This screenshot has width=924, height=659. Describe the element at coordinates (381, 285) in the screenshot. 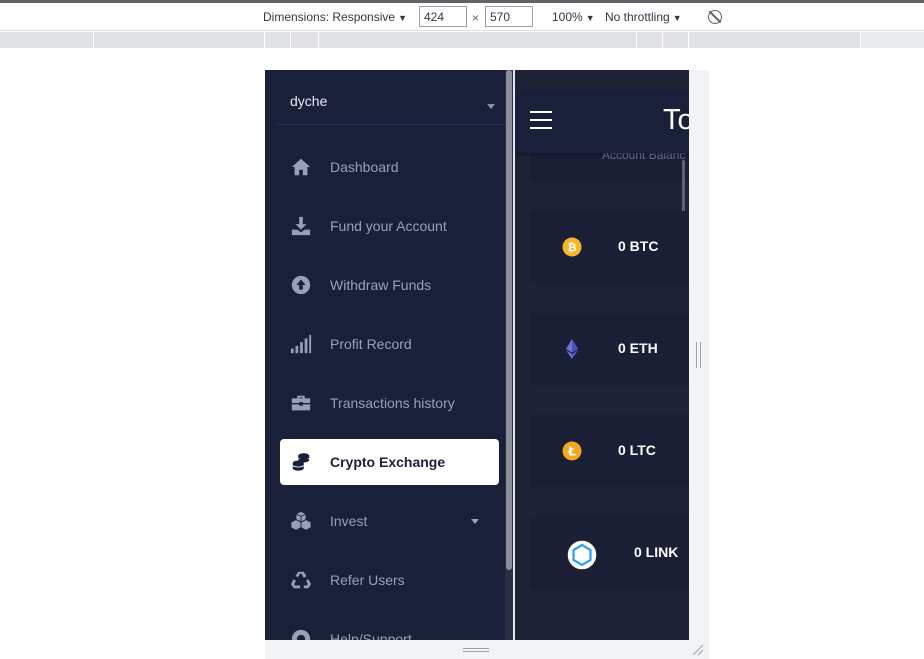

I see `sidebar-item-label: Withdraw Funds` at that location.